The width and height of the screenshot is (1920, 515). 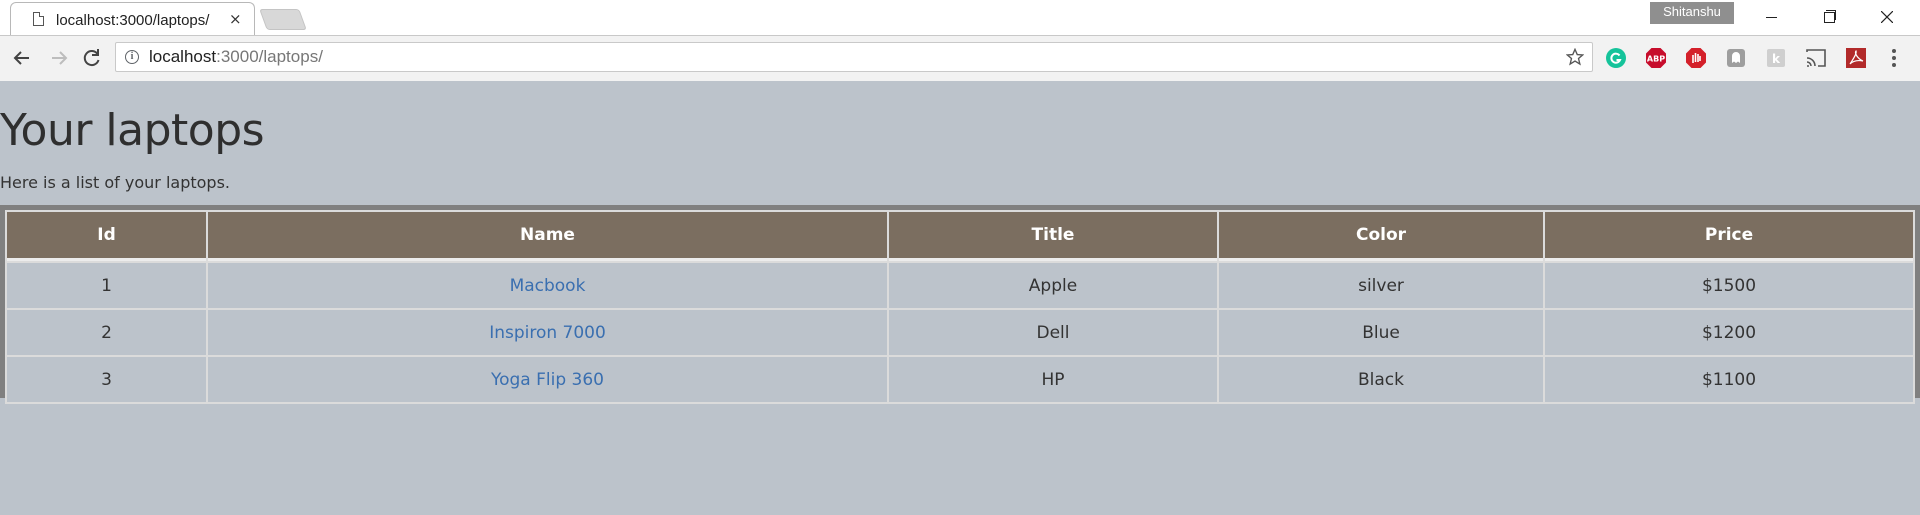 I want to click on cell-title: Apple, so click(x=1053, y=285).